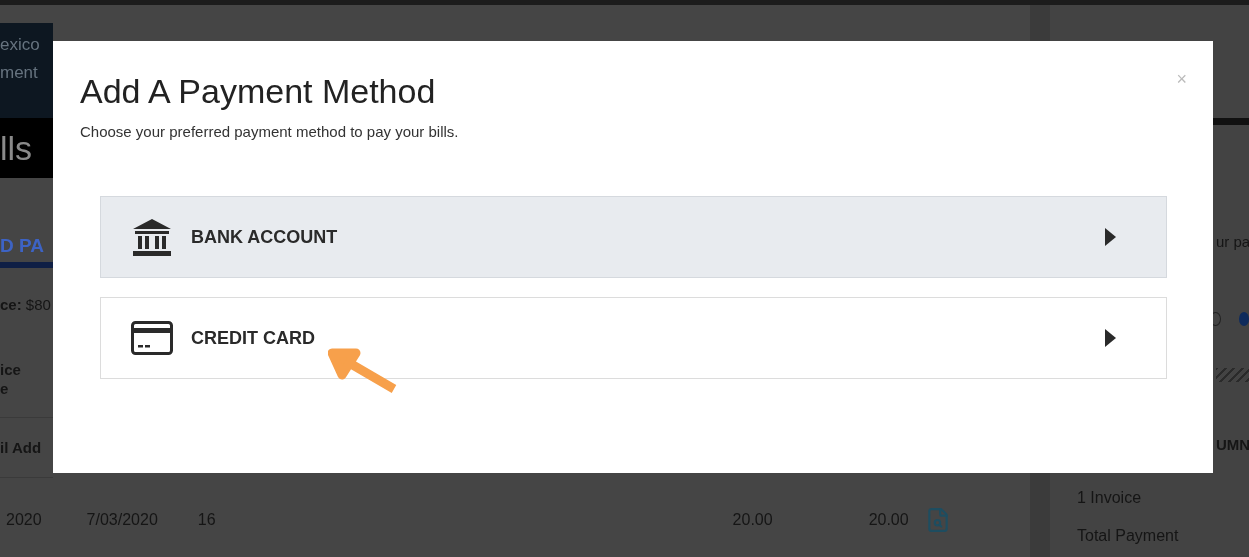 Image resolution: width=1249 pixels, height=557 pixels. What do you see at coordinates (1232, 375) in the screenshot?
I see `hatched-bar` at bounding box center [1232, 375].